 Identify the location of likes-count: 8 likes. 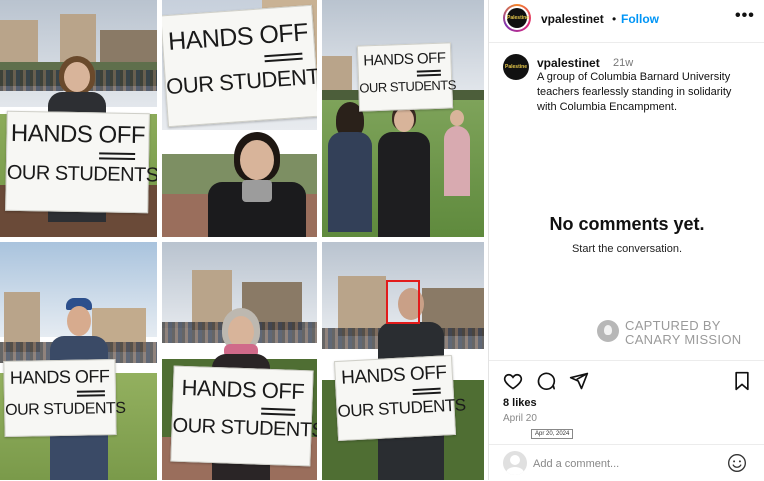
(520, 403).